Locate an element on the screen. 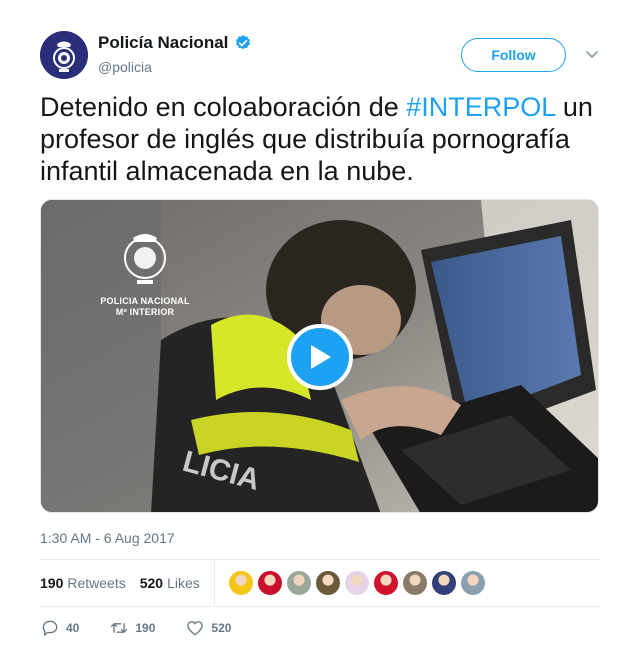  play-button is located at coordinates (320, 357).